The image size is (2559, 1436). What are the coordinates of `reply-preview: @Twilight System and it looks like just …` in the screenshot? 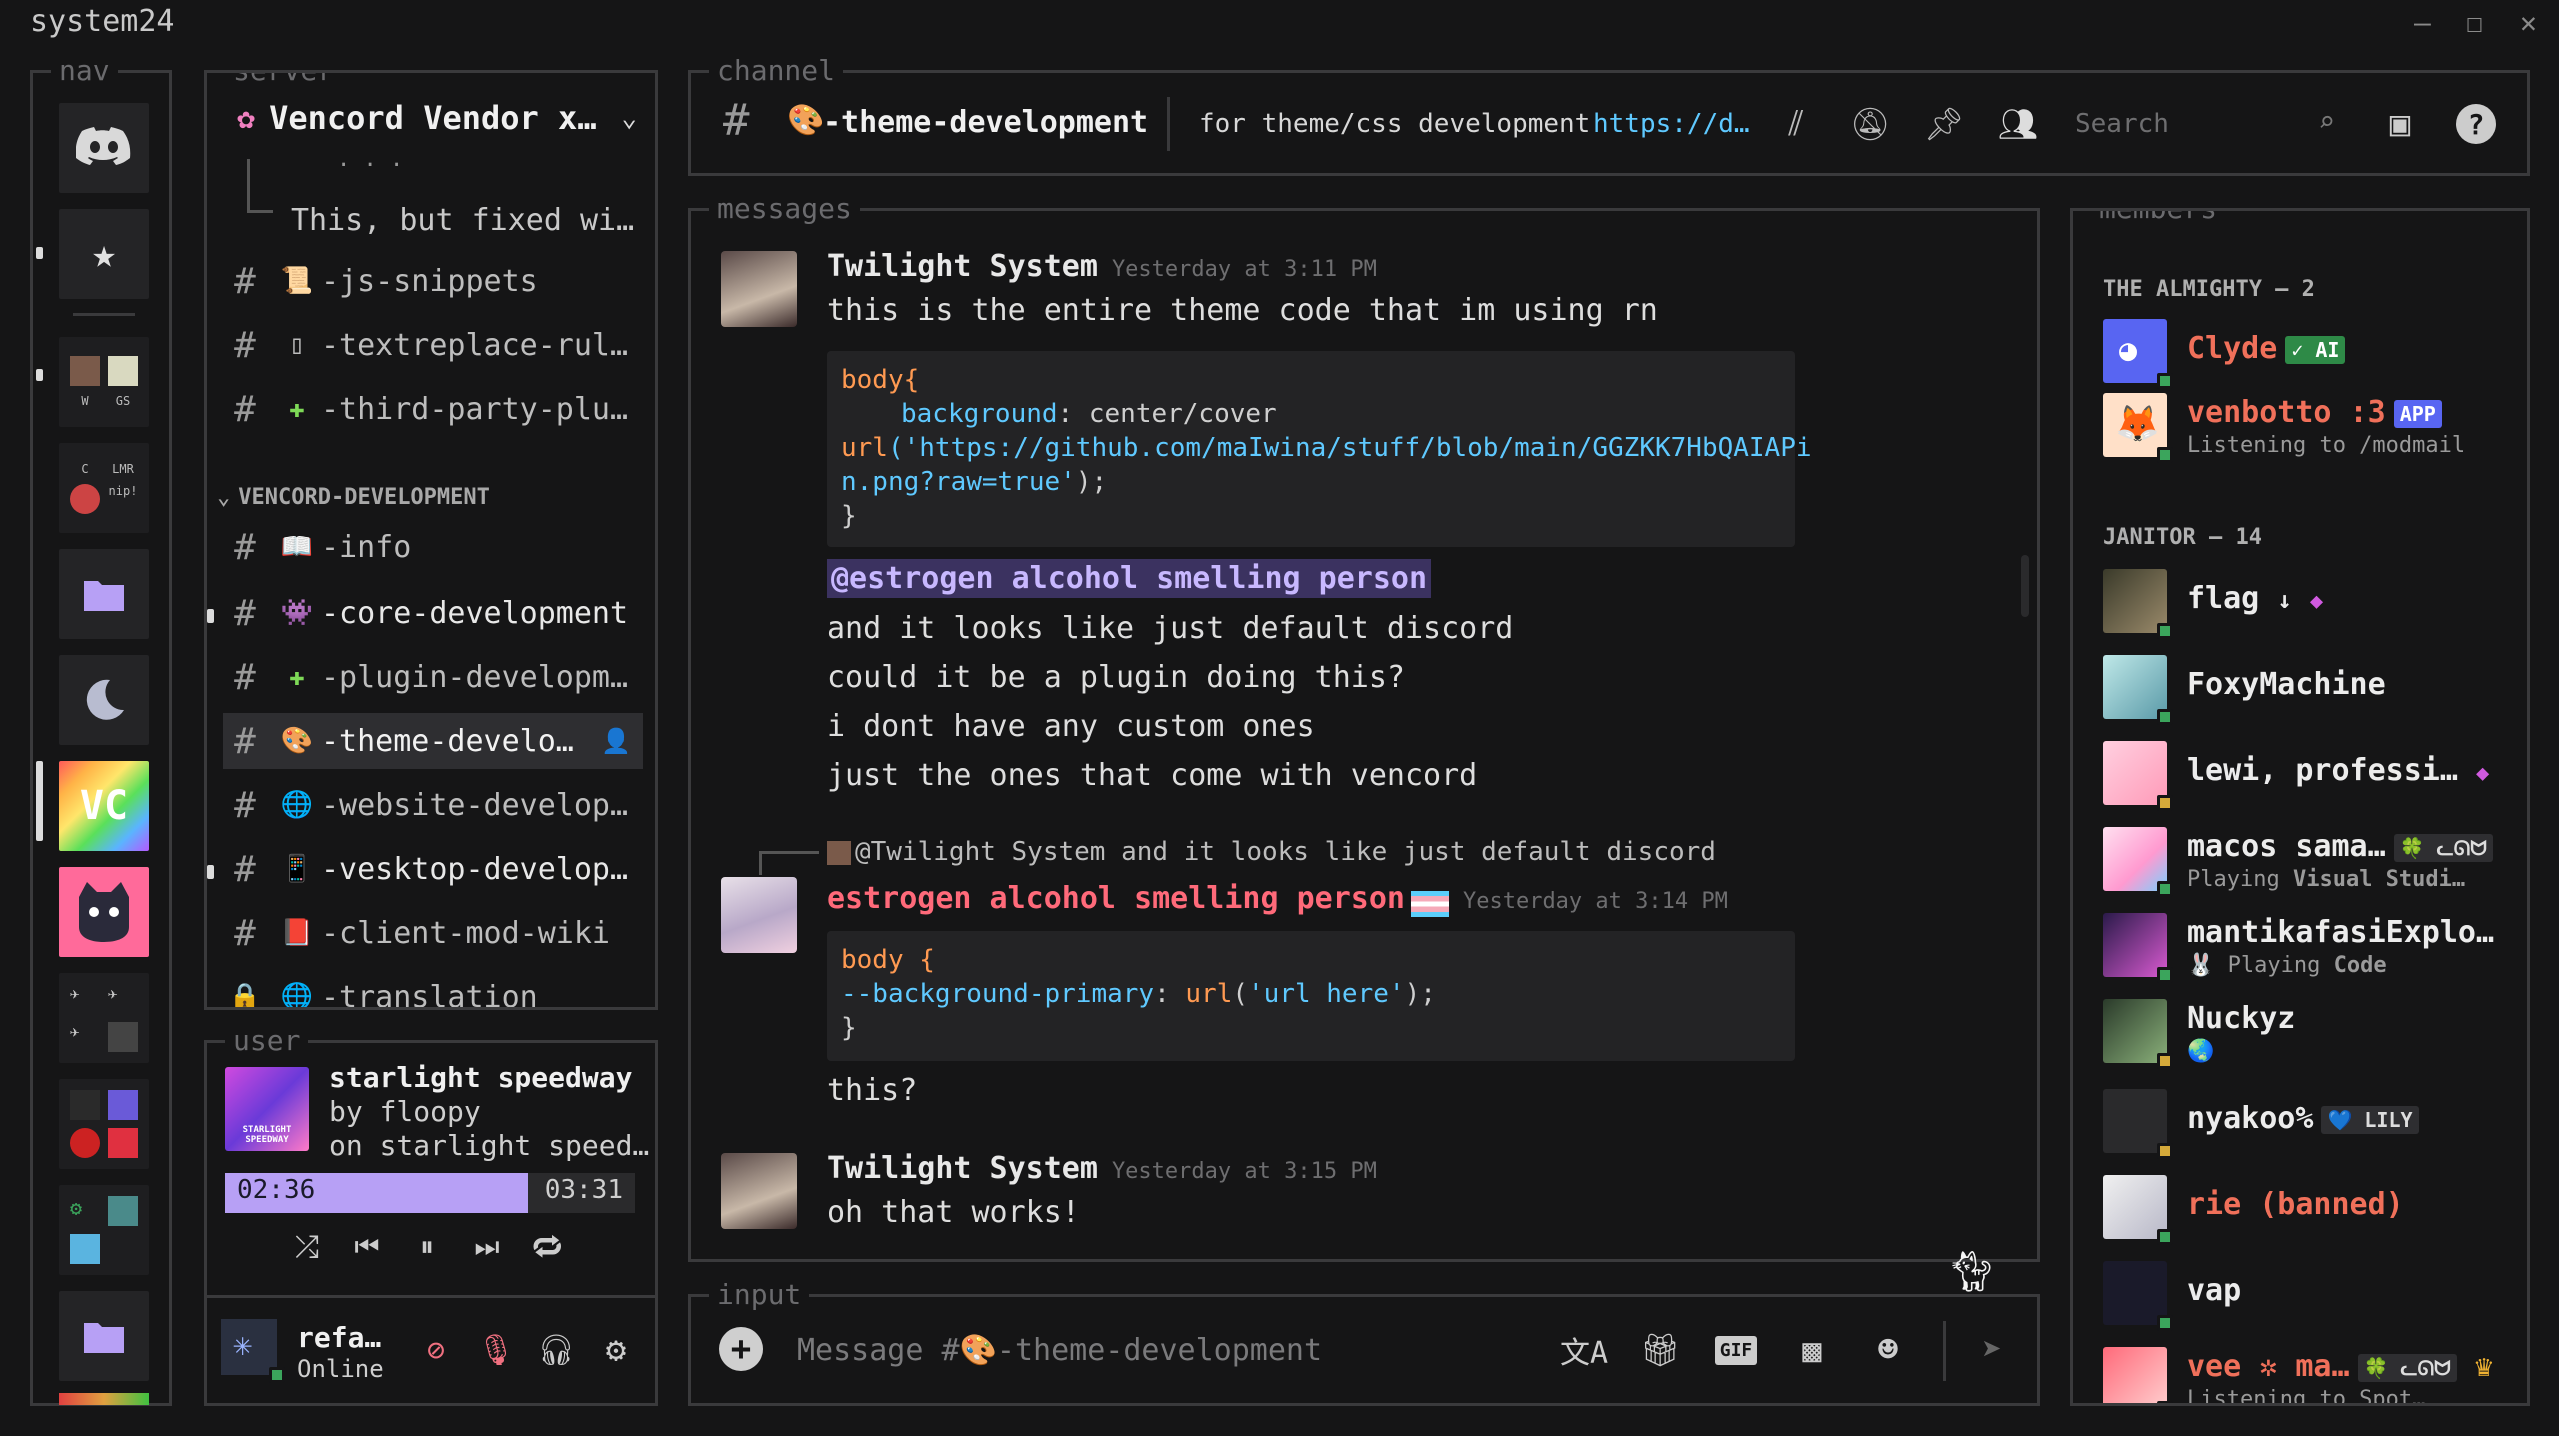 It's located at (1271, 852).